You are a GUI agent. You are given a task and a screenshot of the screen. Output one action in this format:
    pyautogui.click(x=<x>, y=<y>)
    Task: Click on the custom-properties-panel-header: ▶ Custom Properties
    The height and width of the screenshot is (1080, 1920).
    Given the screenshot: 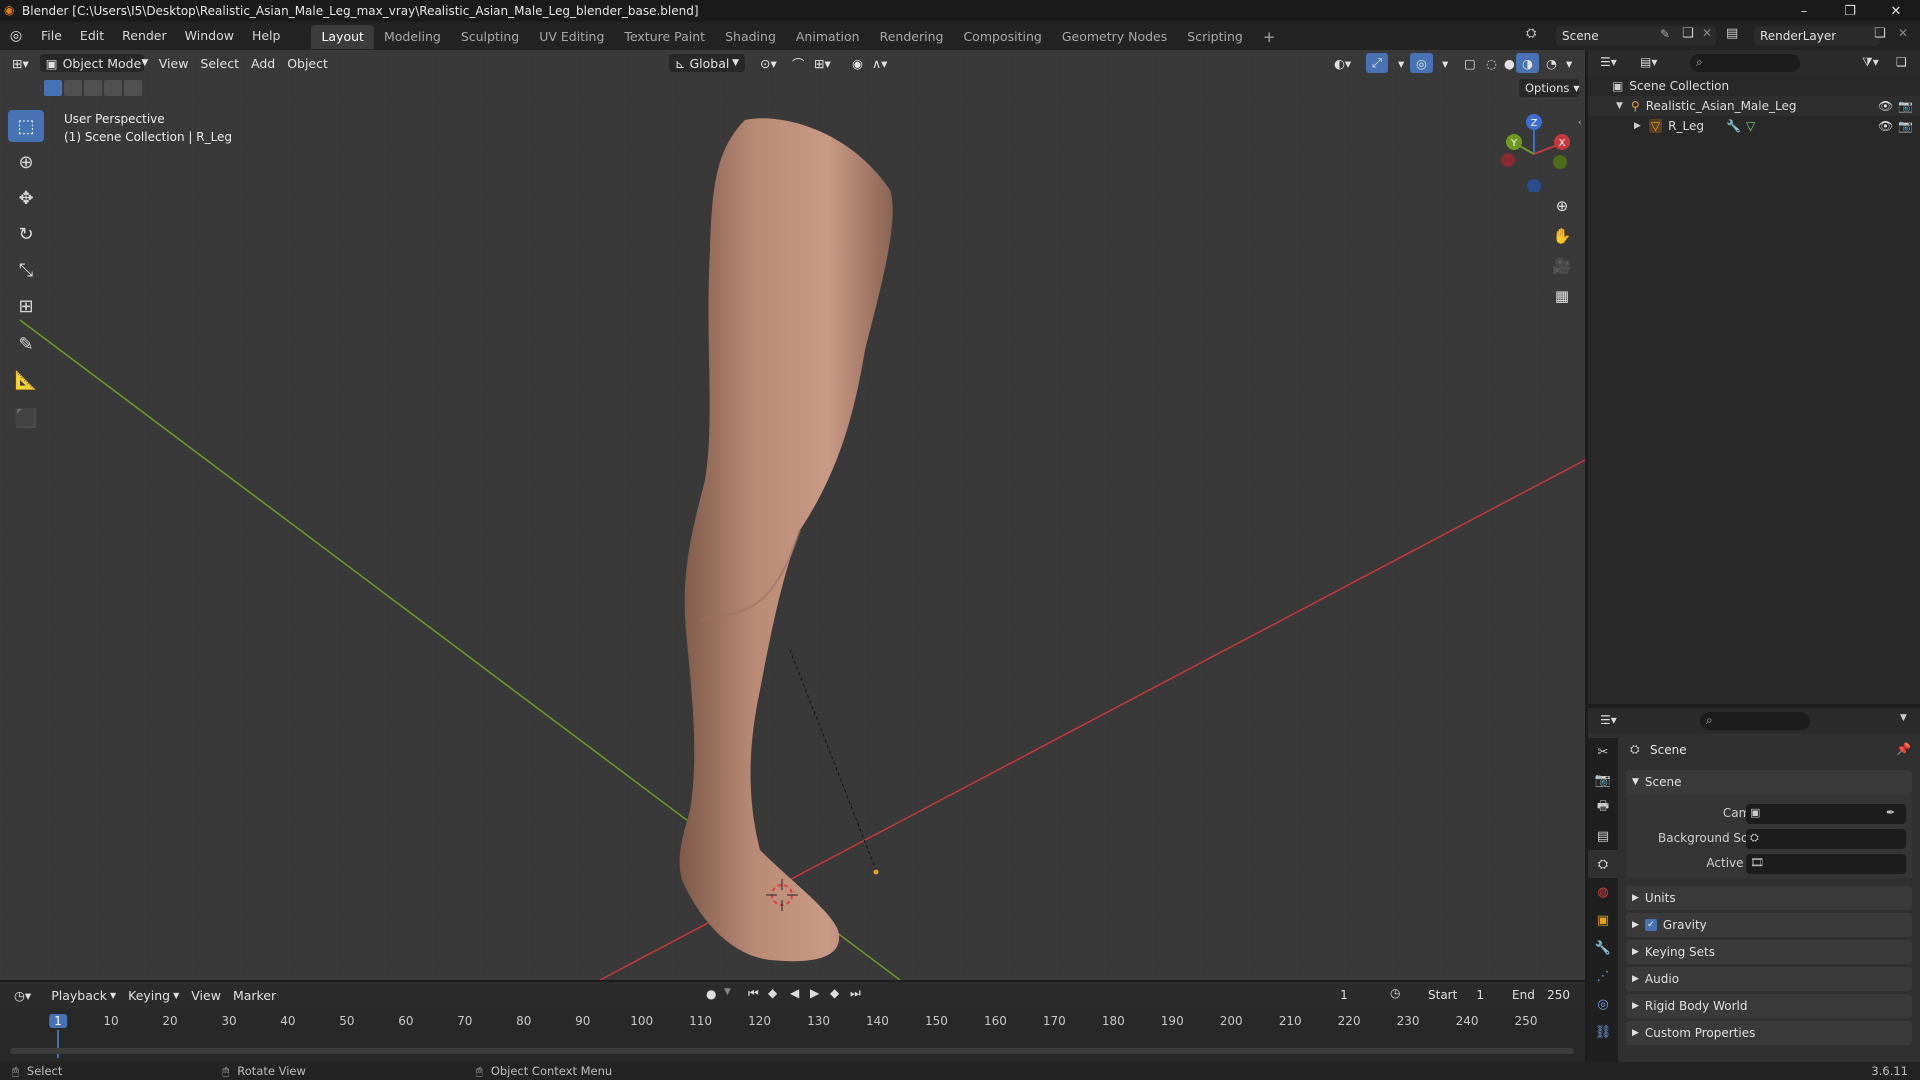 What is the action you would take?
    pyautogui.click(x=1769, y=1033)
    